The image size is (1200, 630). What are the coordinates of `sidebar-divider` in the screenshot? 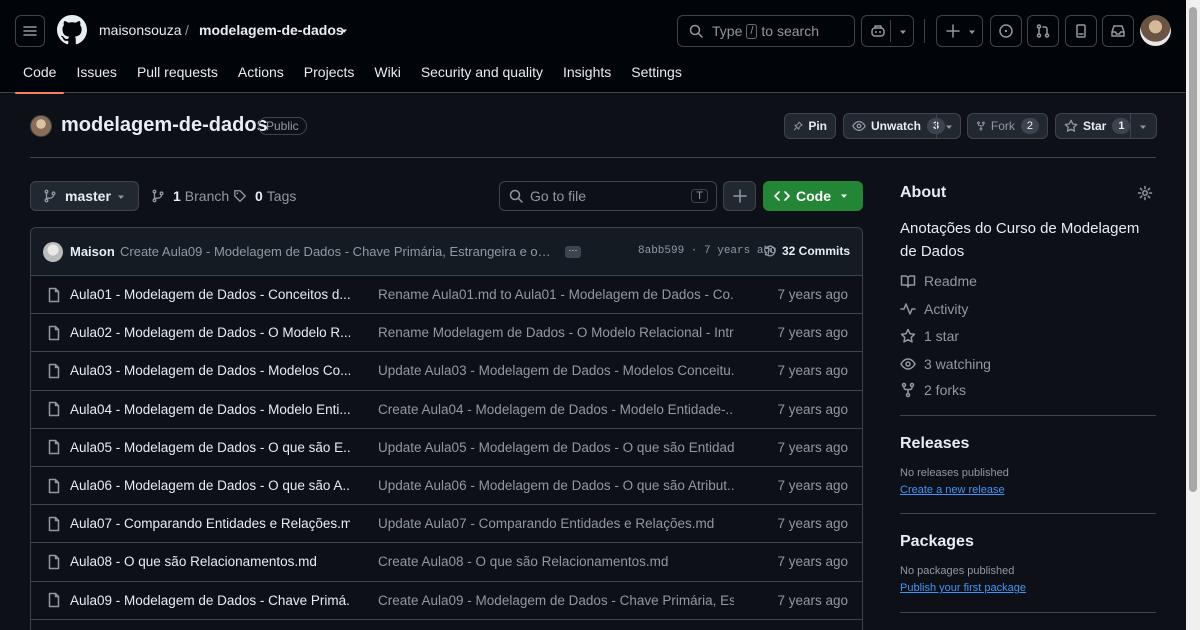 It's located at (1028, 415).